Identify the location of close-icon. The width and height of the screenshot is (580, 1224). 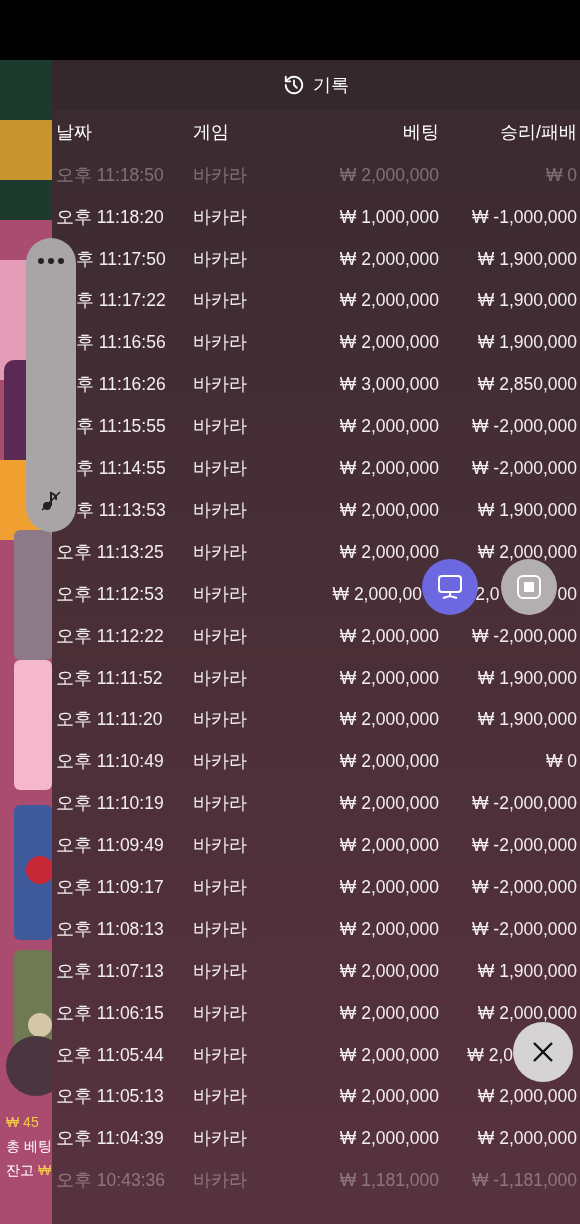
(543, 1052).